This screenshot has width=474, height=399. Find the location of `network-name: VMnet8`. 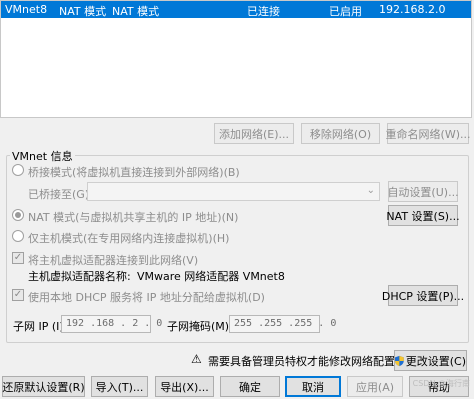

network-name: VMnet8 is located at coordinates (26, 9).